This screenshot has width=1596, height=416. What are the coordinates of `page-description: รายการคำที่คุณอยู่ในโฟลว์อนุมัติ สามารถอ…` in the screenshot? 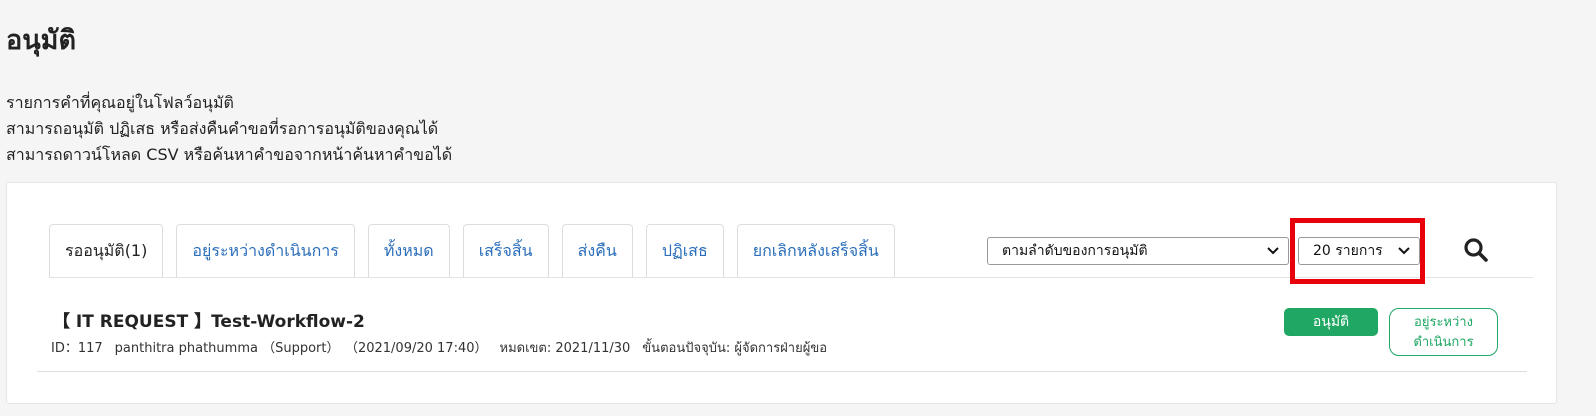 It's located at (229, 129).